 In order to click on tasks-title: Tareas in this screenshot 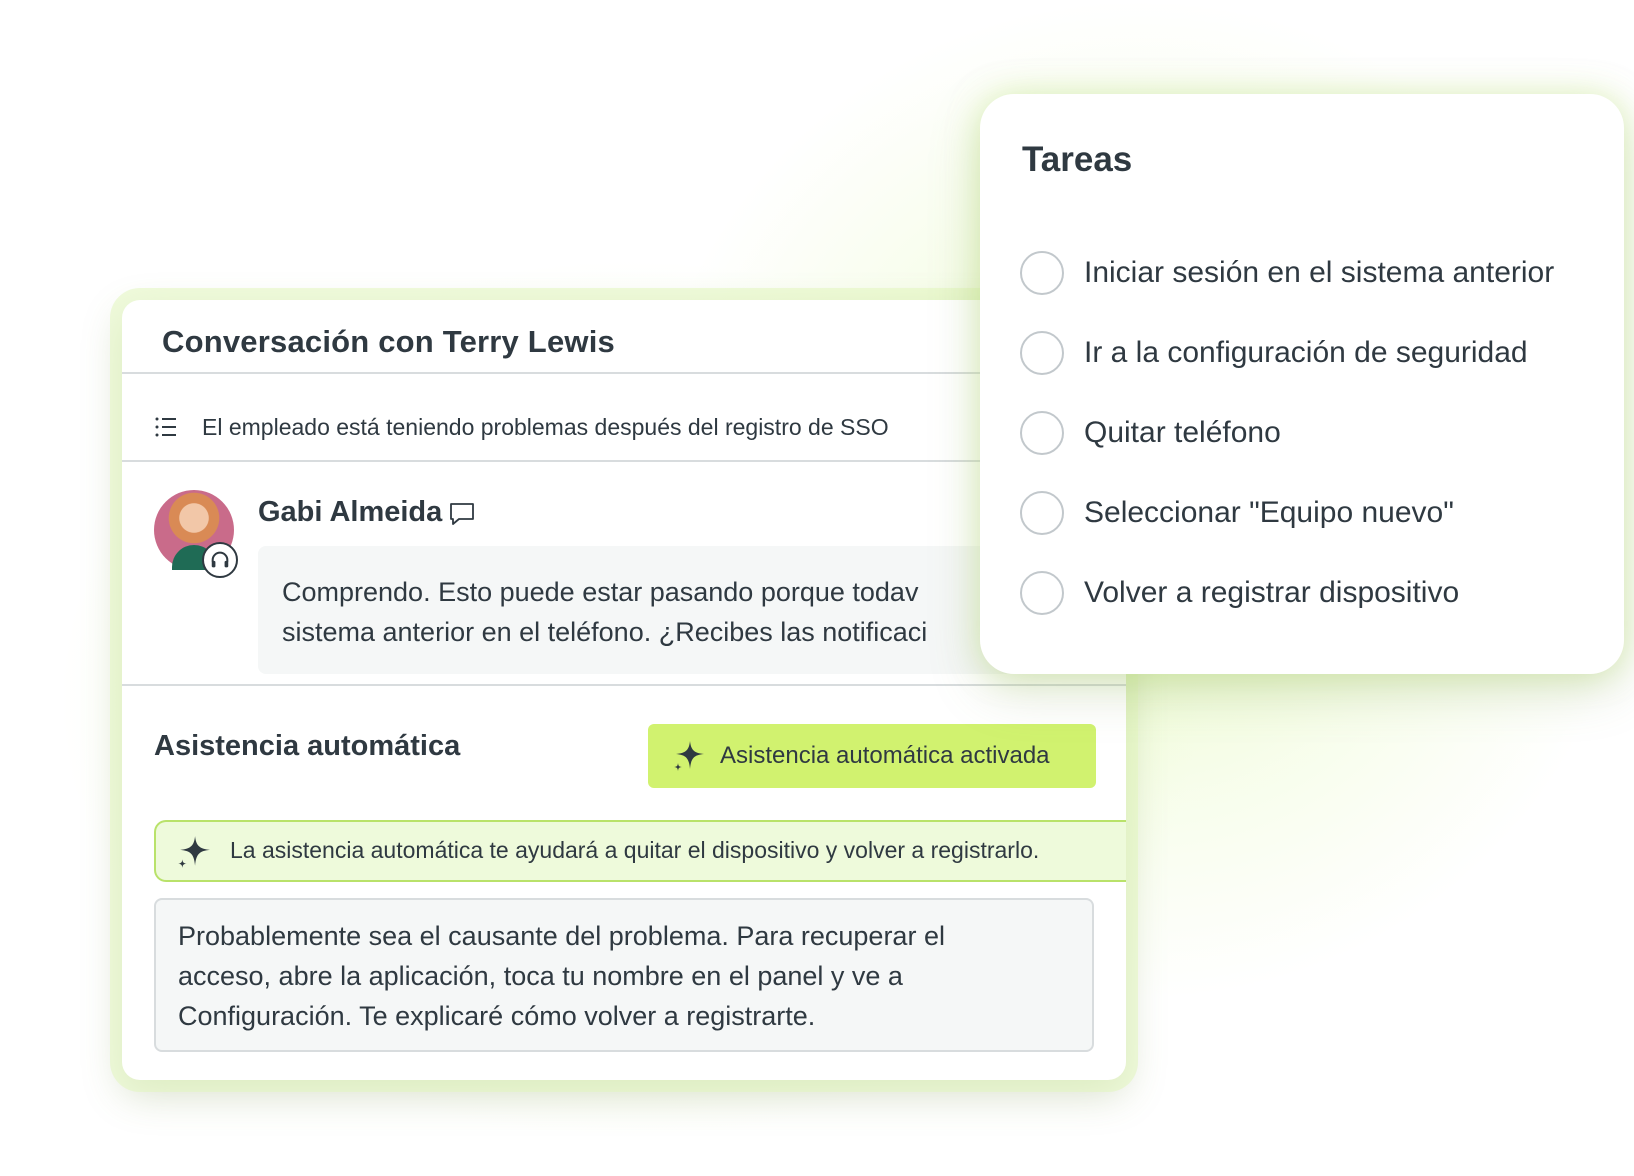, I will do `click(1077, 159)`.